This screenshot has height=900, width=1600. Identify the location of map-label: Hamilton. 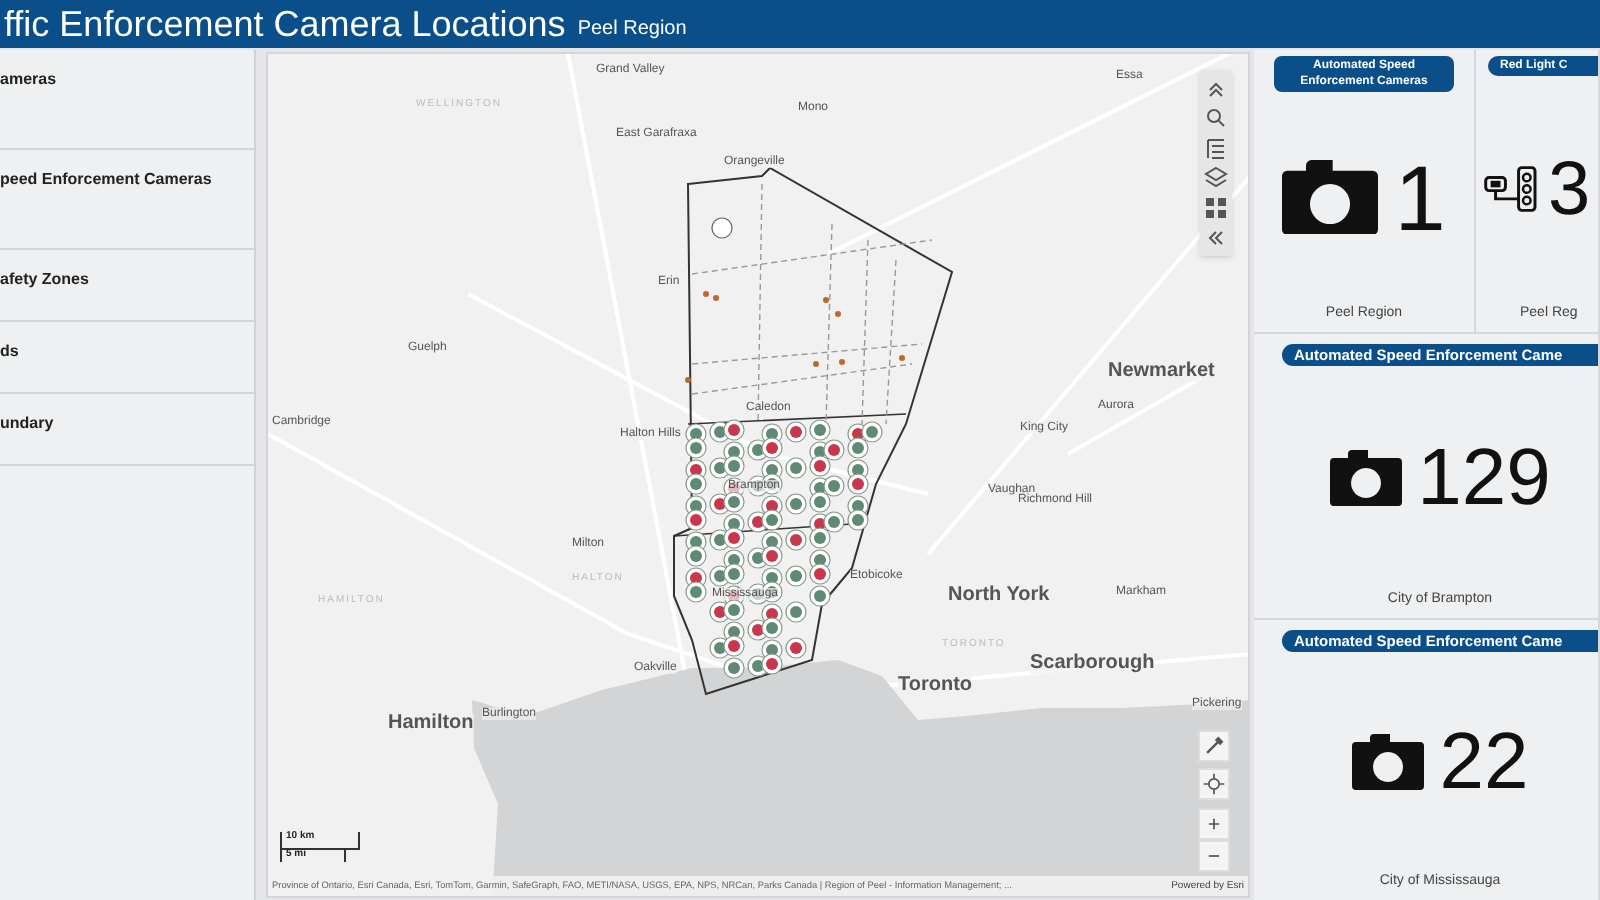
(431, 724).